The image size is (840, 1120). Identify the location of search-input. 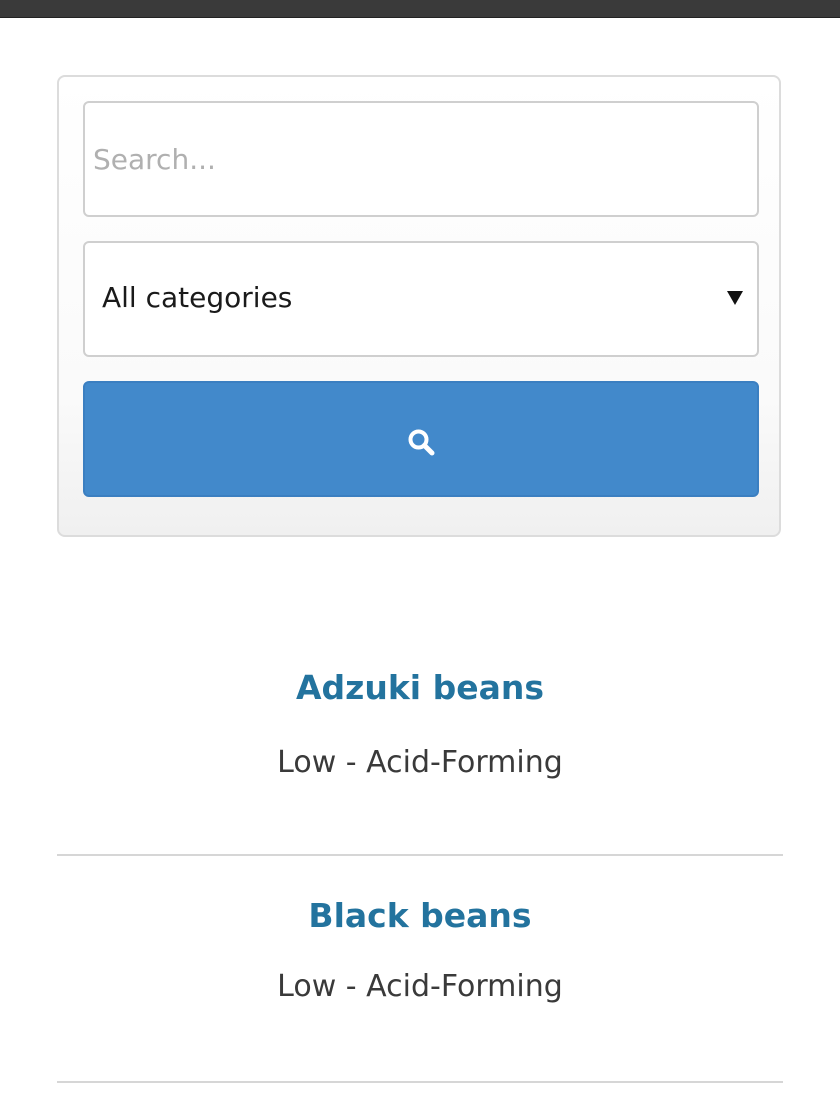
(421, 159).